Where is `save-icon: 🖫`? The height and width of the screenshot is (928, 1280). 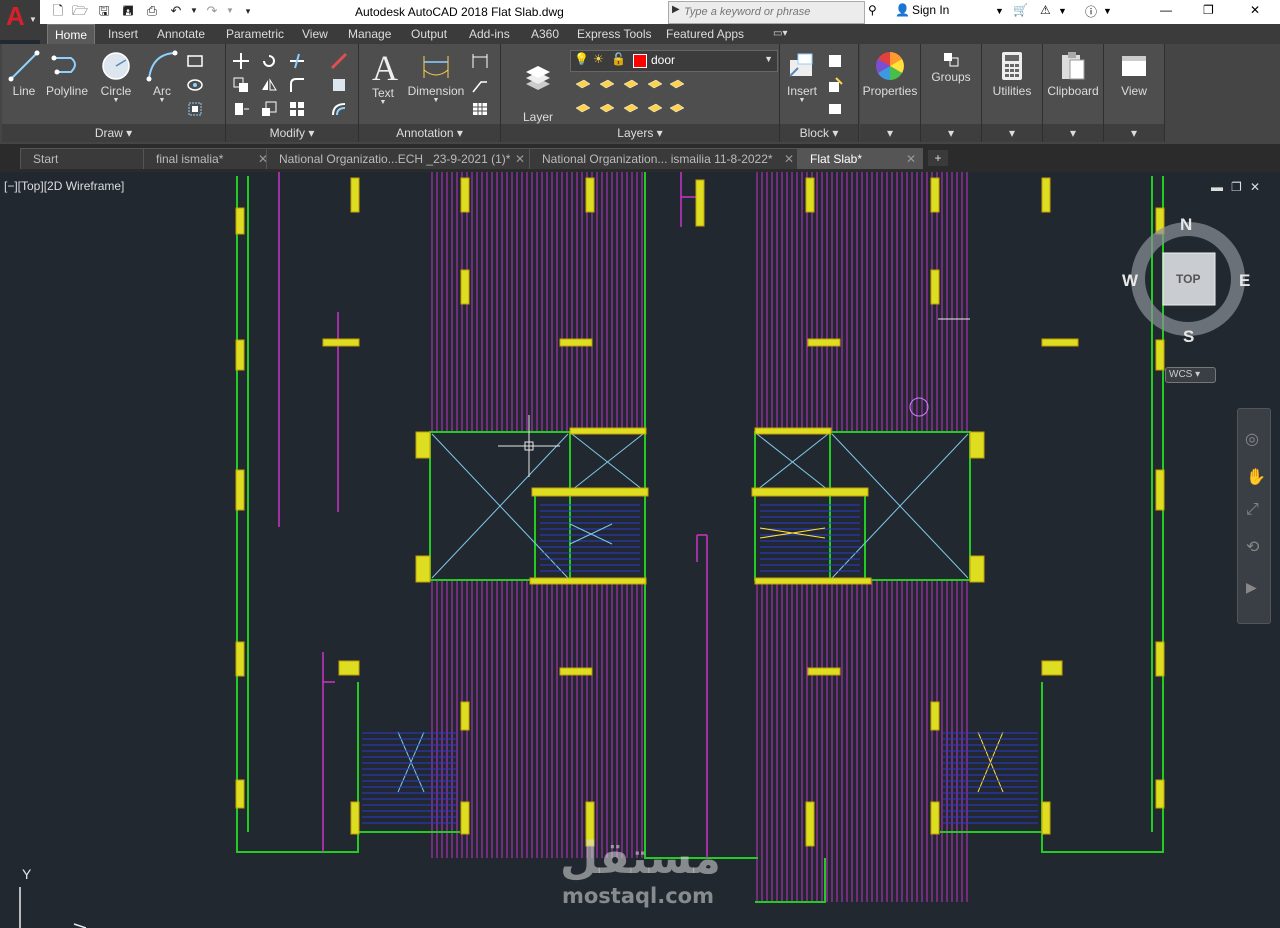
save-icon: 🖫 is located at coordinates (104, 11).